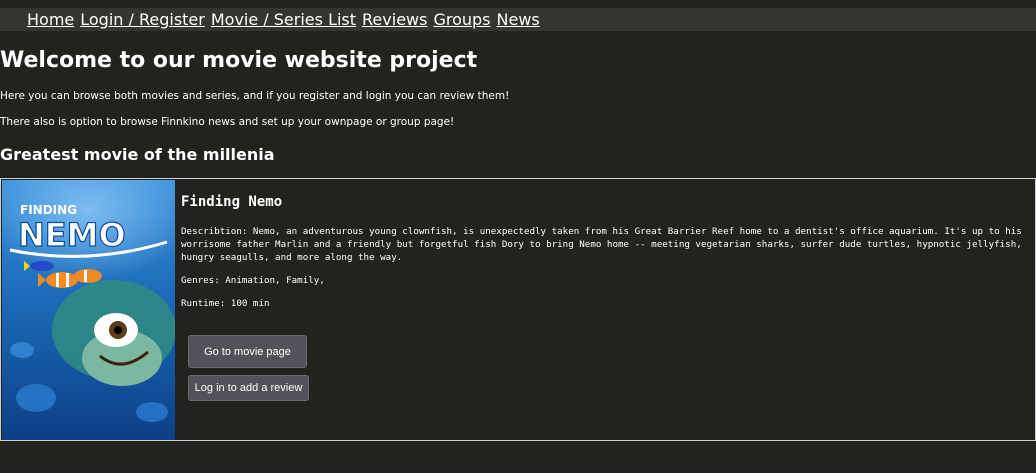 This screenshot has height=473, width=1036. What do you see at coordinates (232, 202) in the screenshot?
I see `movie-title: Finding Nemo` at bounding box center [232, 202].